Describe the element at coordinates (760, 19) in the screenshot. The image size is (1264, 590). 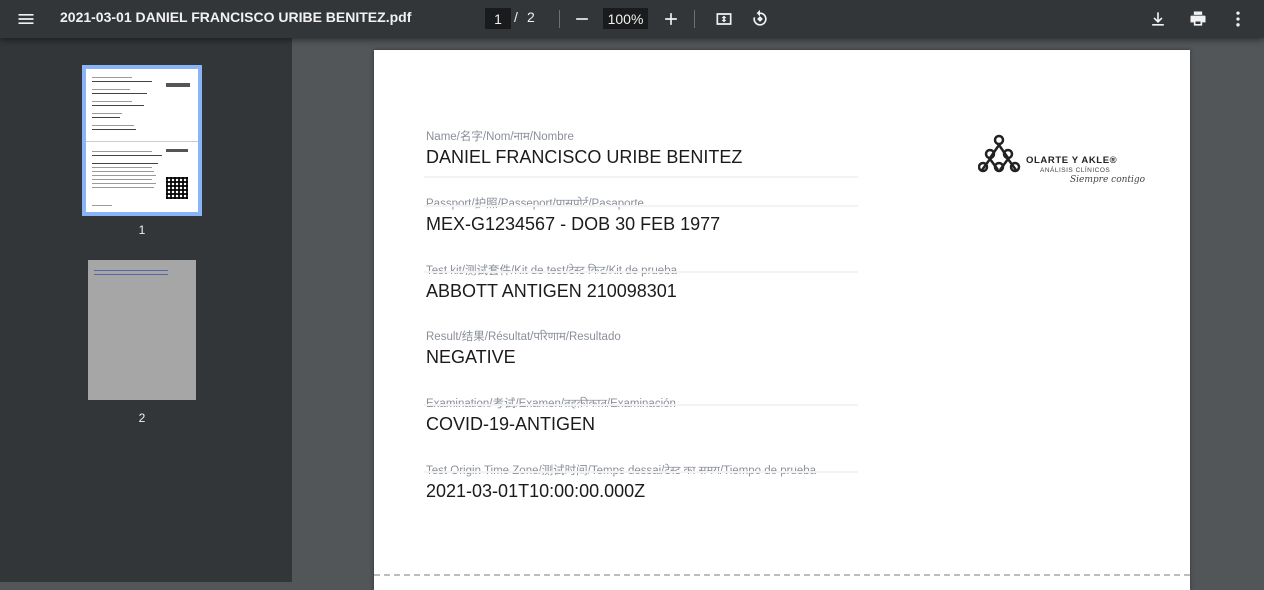
I see `rotate-icon` at that location.